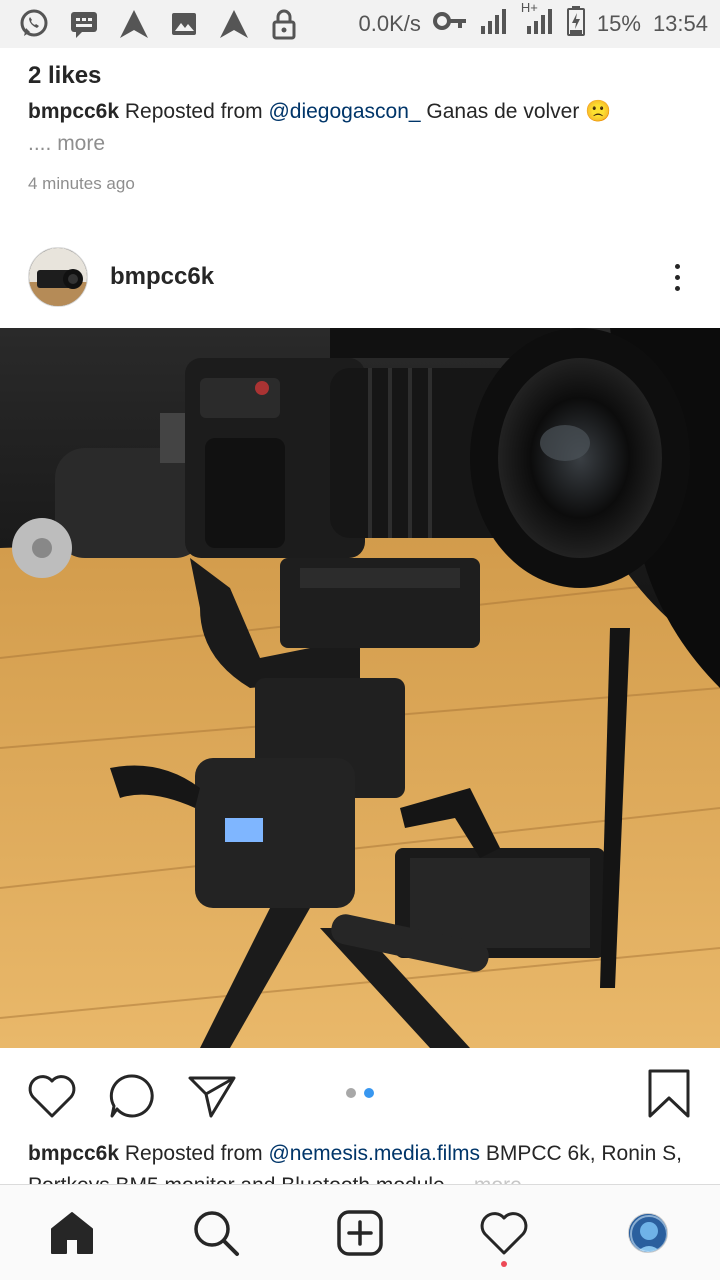 This screenshot has height=1280, width=720. What do you see at coordinates (669, 1094) in the screenshot?
I see `bookmark-icon` at bounding box center [669, 1094].